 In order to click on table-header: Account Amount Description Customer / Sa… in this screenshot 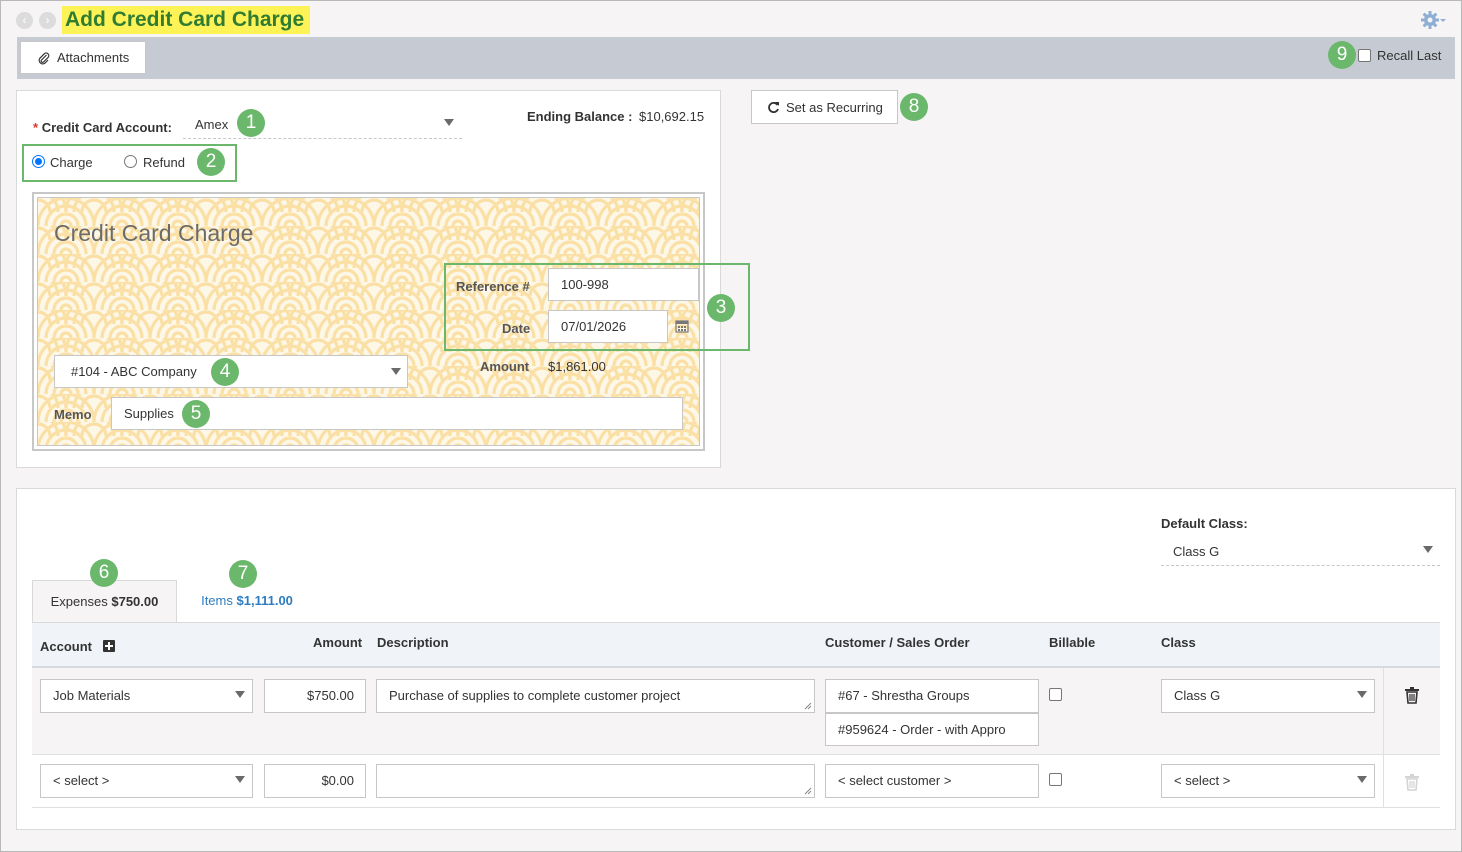, I will do `click(736, 645)`.